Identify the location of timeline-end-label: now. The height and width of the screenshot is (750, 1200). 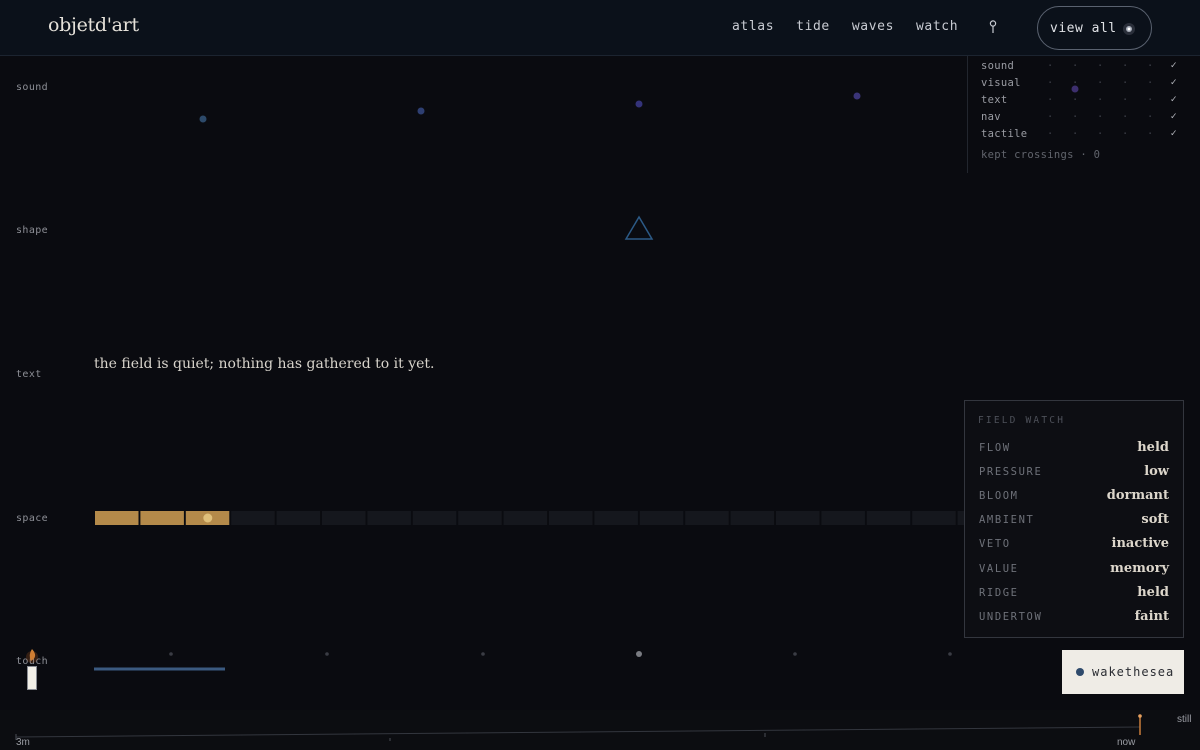
(1126, 742).